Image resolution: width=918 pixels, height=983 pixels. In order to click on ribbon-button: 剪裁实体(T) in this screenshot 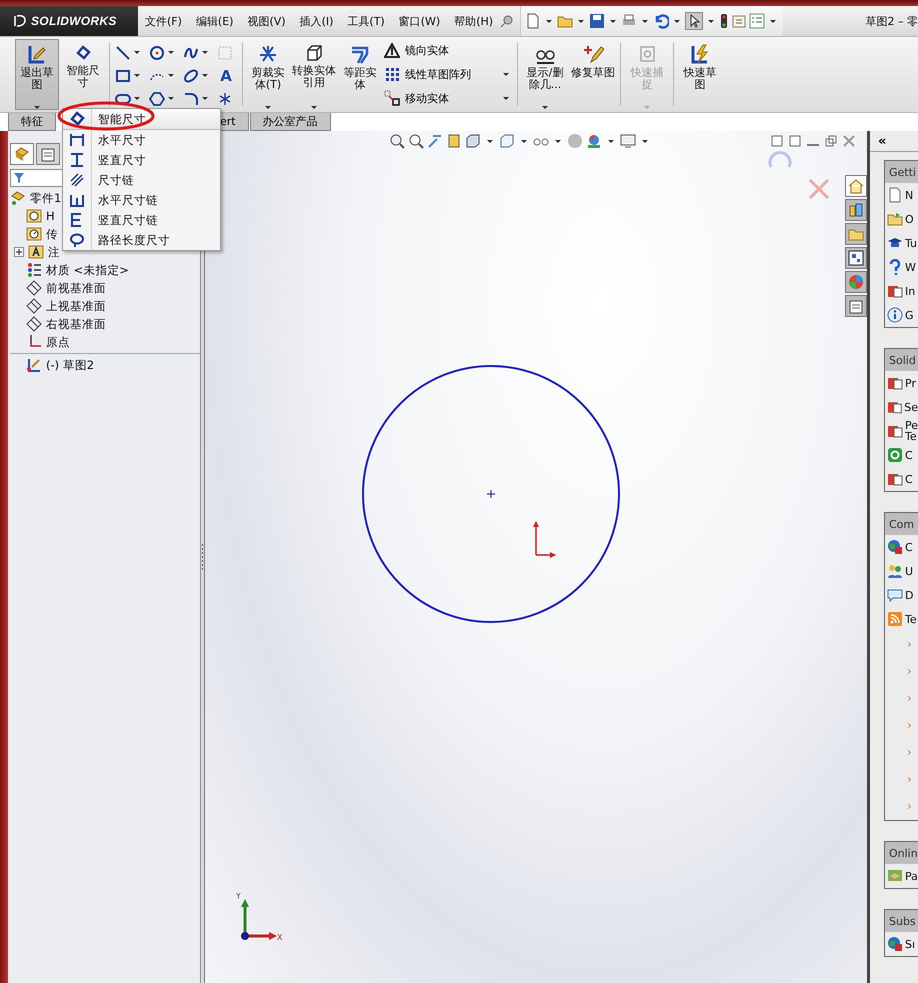, I will do `click(268, 74)`.